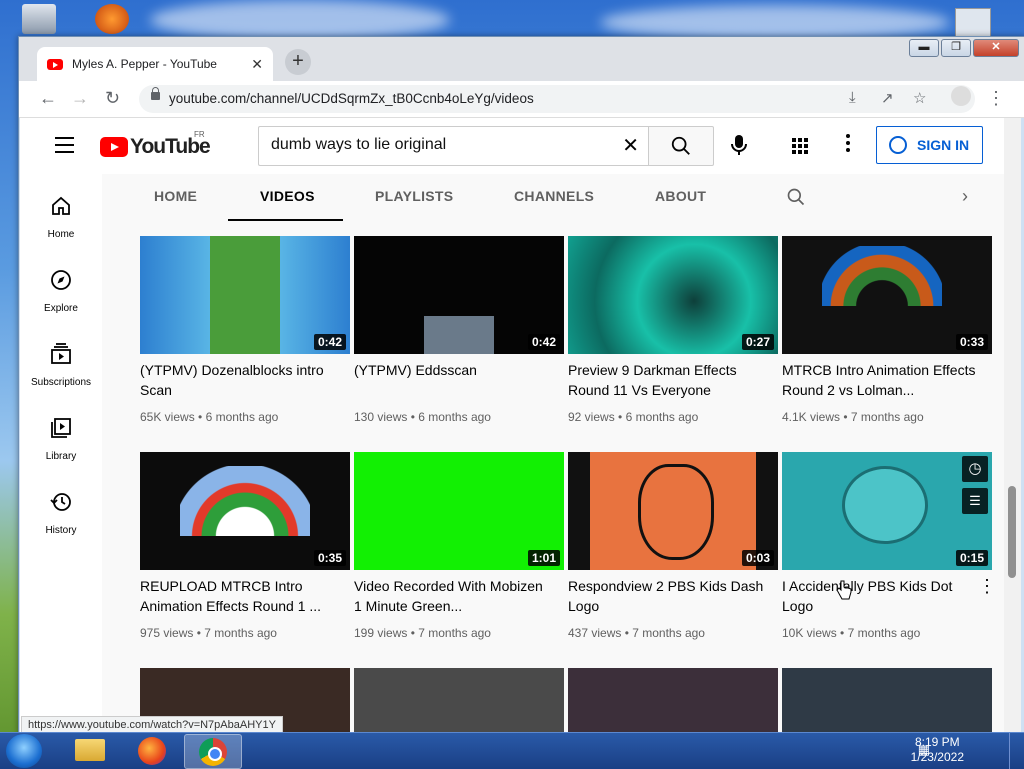 The image size is (1024, 769). I want to click on video-thumbnail: 0:35, so click(245, 511).